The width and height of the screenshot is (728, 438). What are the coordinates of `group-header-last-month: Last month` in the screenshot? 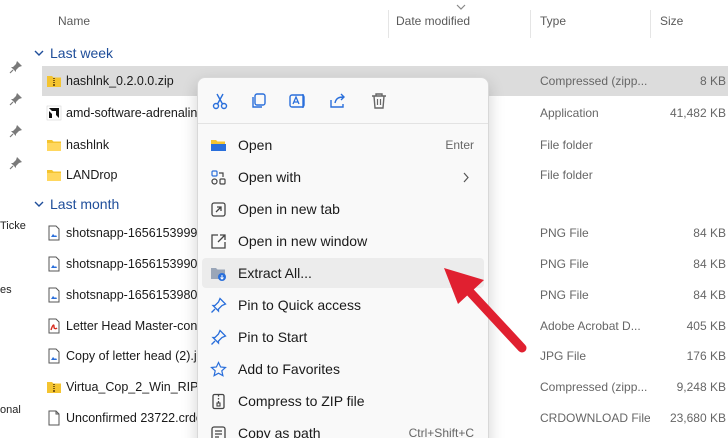 It's located at (76, 204).